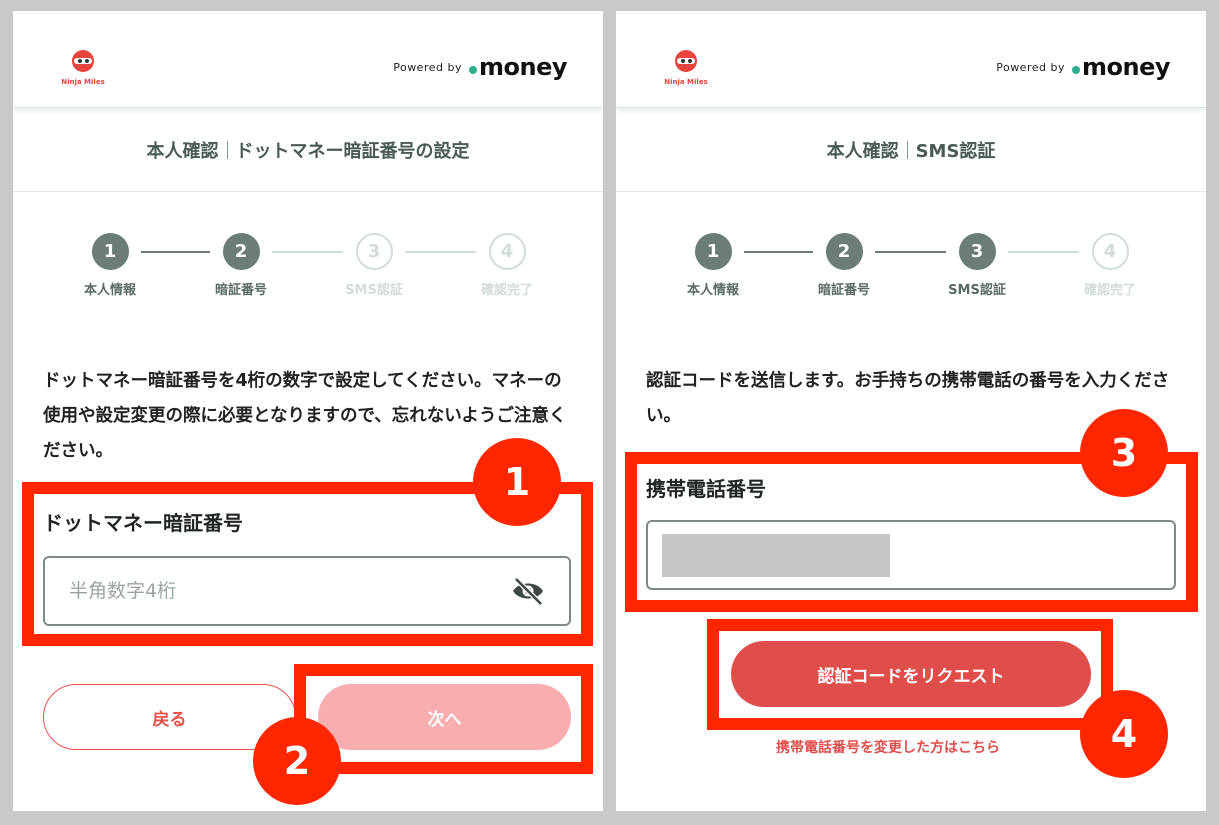 This screenshot has width=1219, height=825. I want to click on annotation-badge-1: 1, so click(517, 482).